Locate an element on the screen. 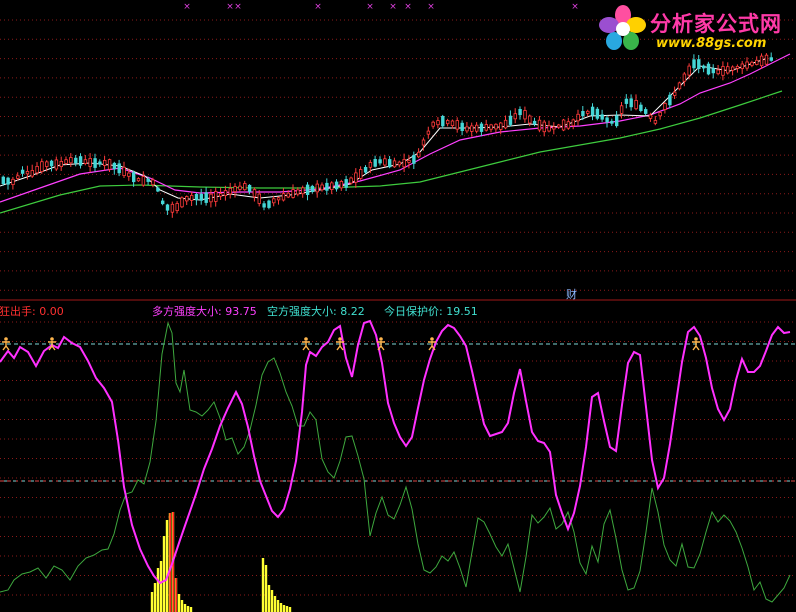 The height and width of the screenshot is (612, 796). top-x-markers: × × × × × × × × × is located at coordinates (381, 7).